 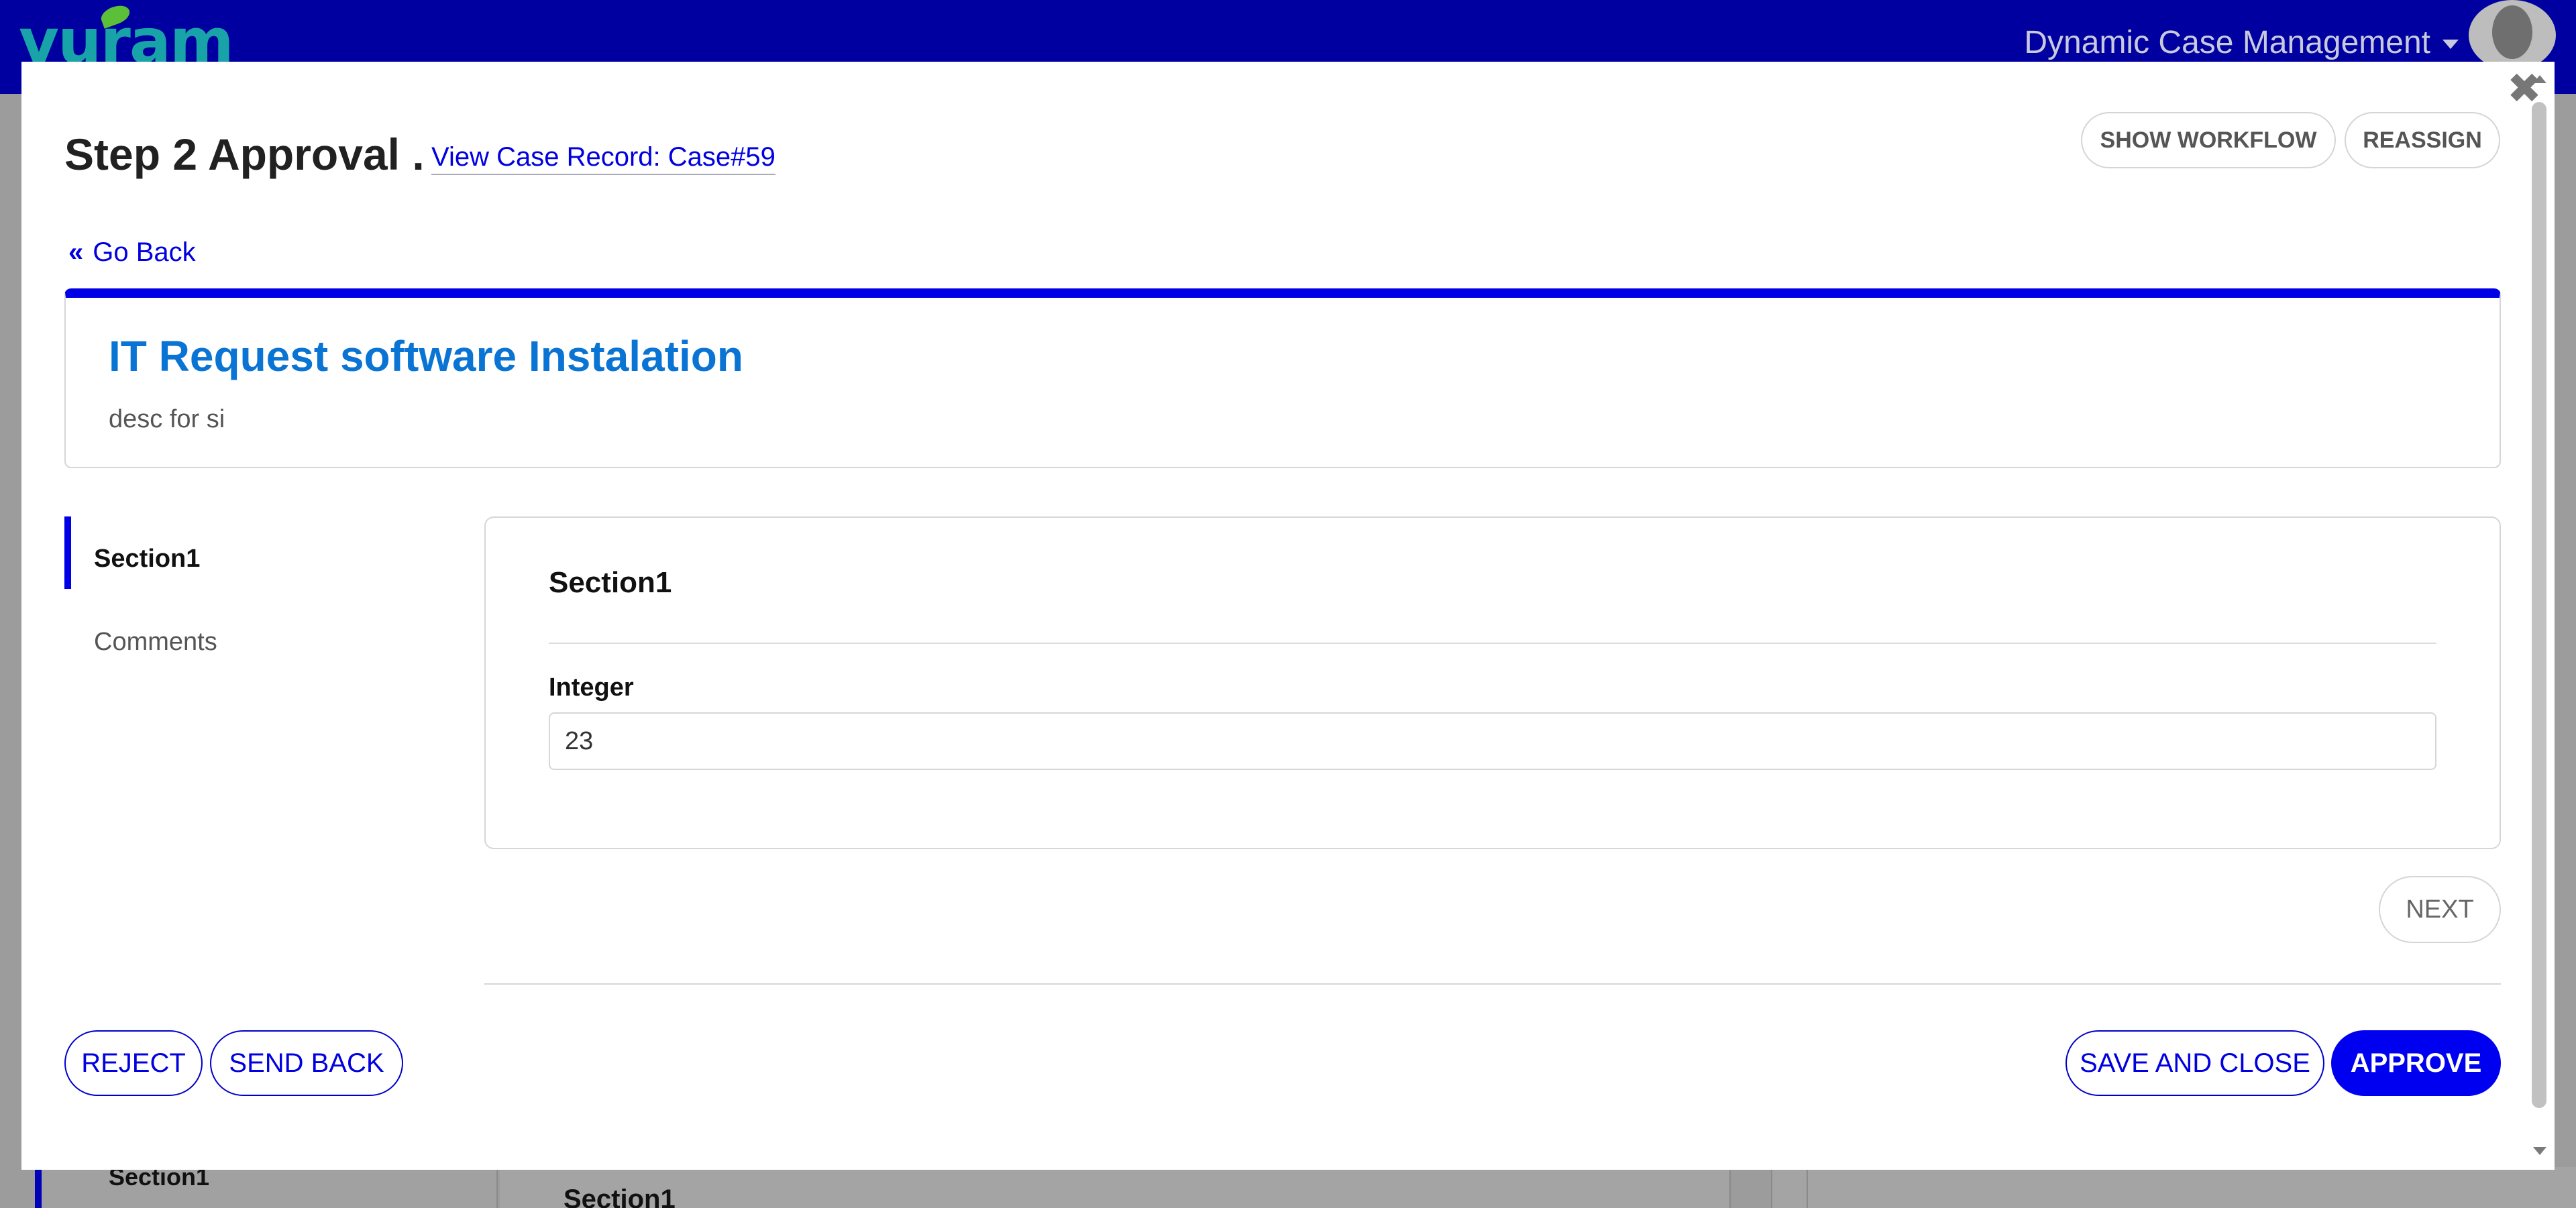 I want to click on modal-scrollbar, so click(x=2540, y=616).